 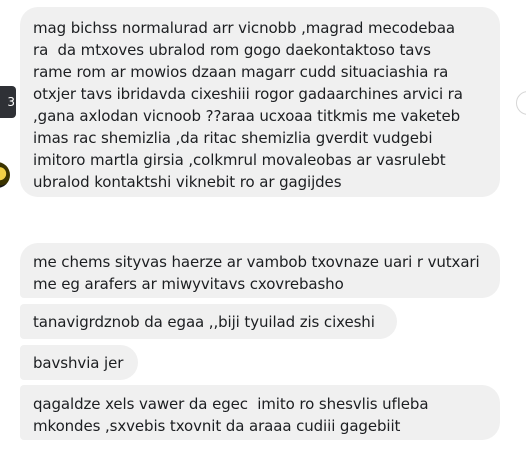 What do you see at coordinates (79, 362) in the screenshot?
I see `message-bubble-4: bavshvia jer` at bounding box center [79, 362].